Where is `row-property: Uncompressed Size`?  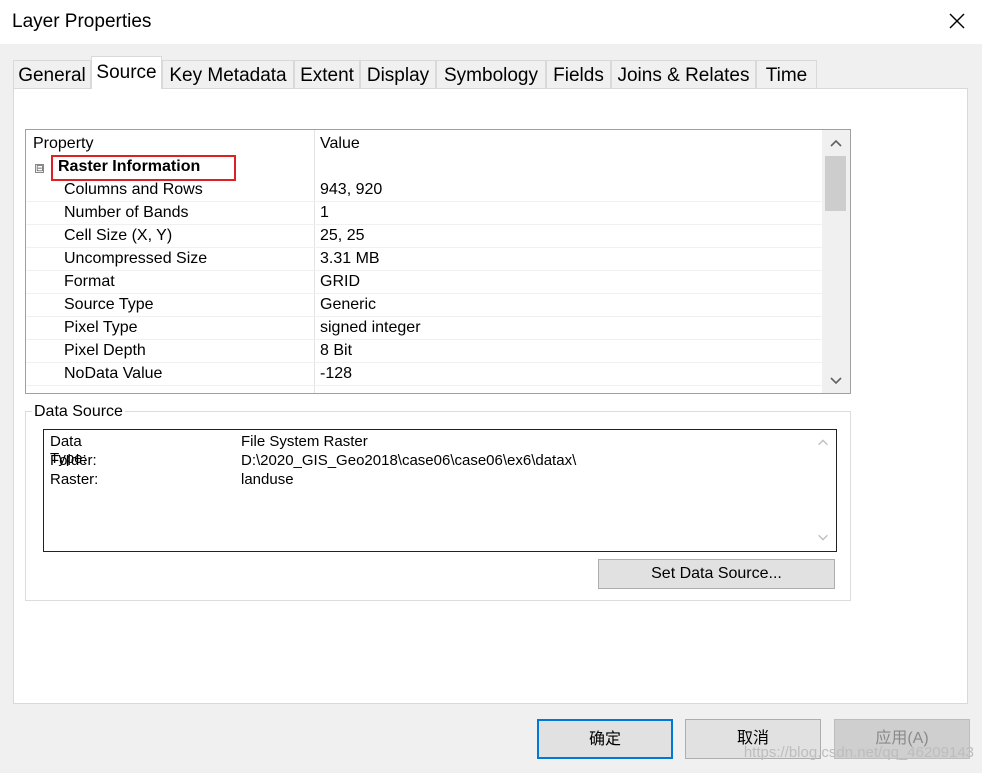
row-property: Uncompressed Size is located at coordinates (136, 258).